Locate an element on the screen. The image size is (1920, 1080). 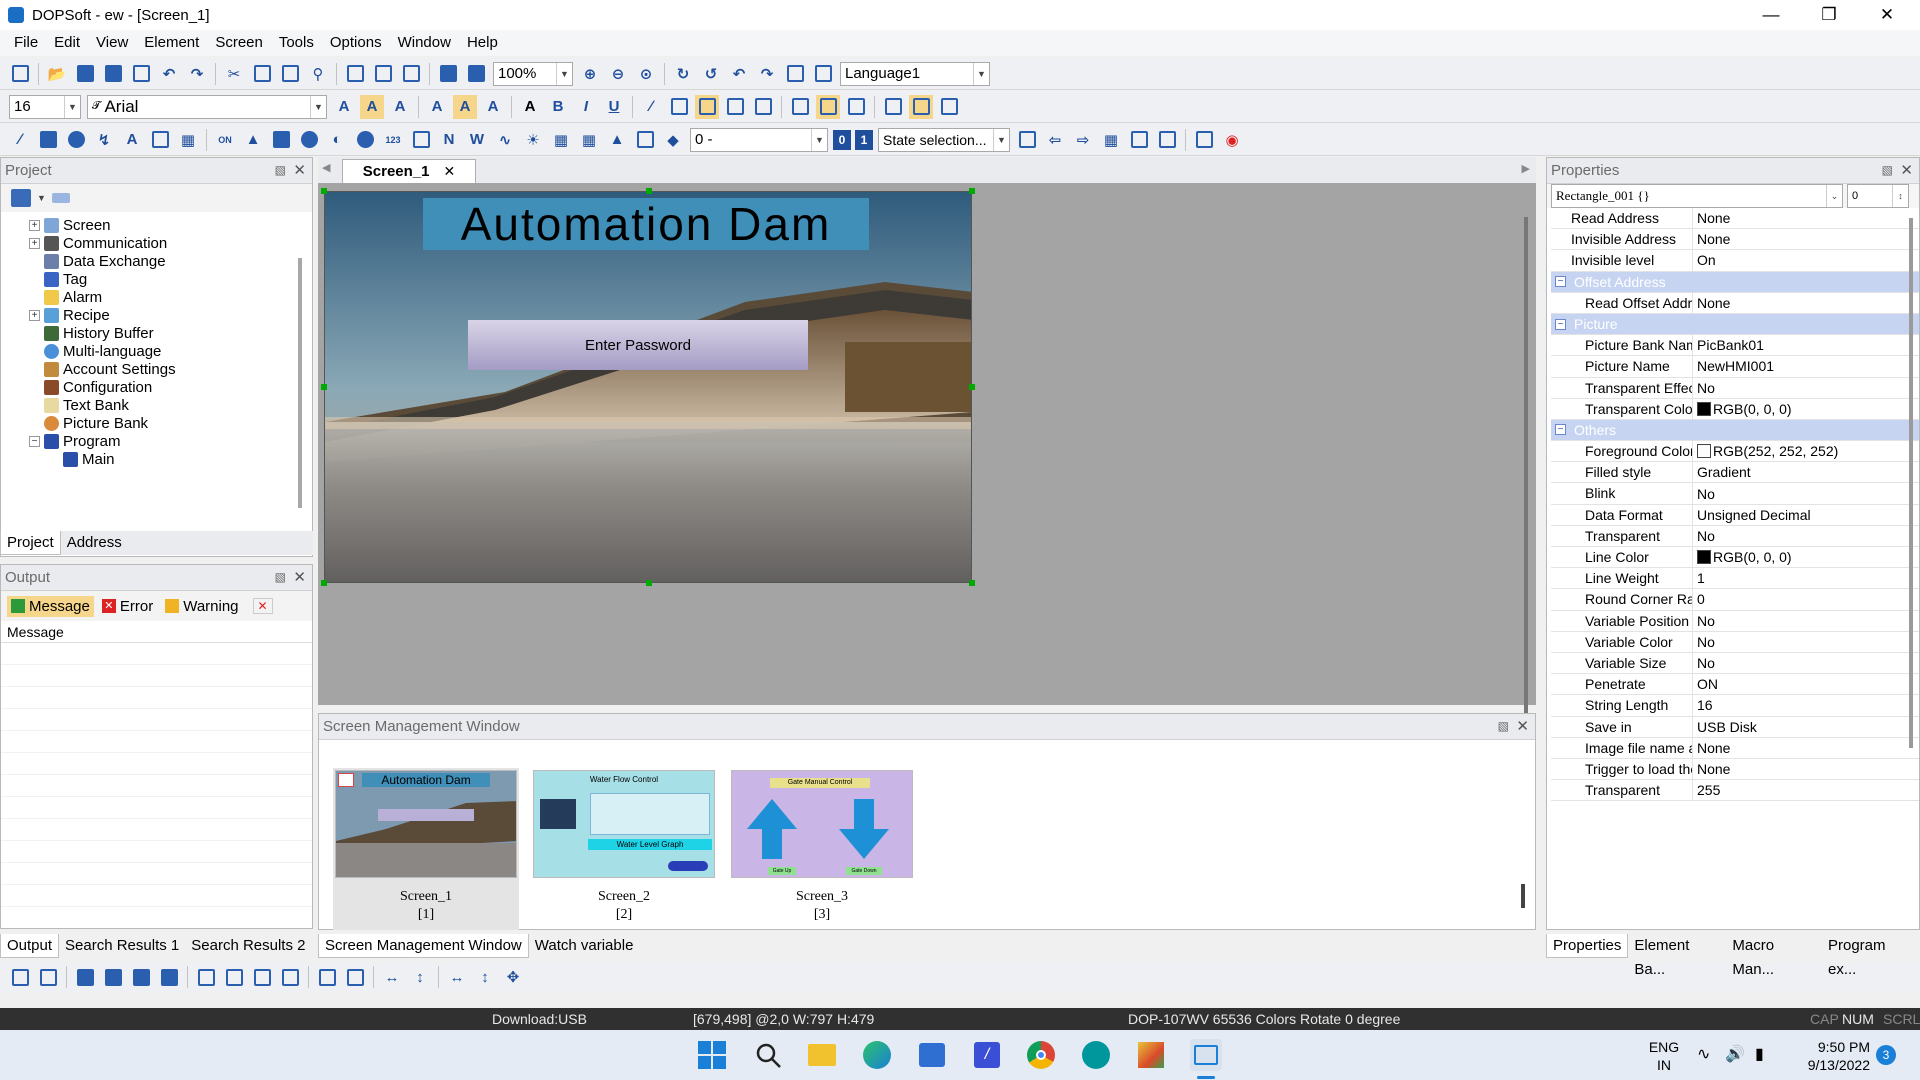
undo-icon: ↶ is located at coordinates (169, 74).